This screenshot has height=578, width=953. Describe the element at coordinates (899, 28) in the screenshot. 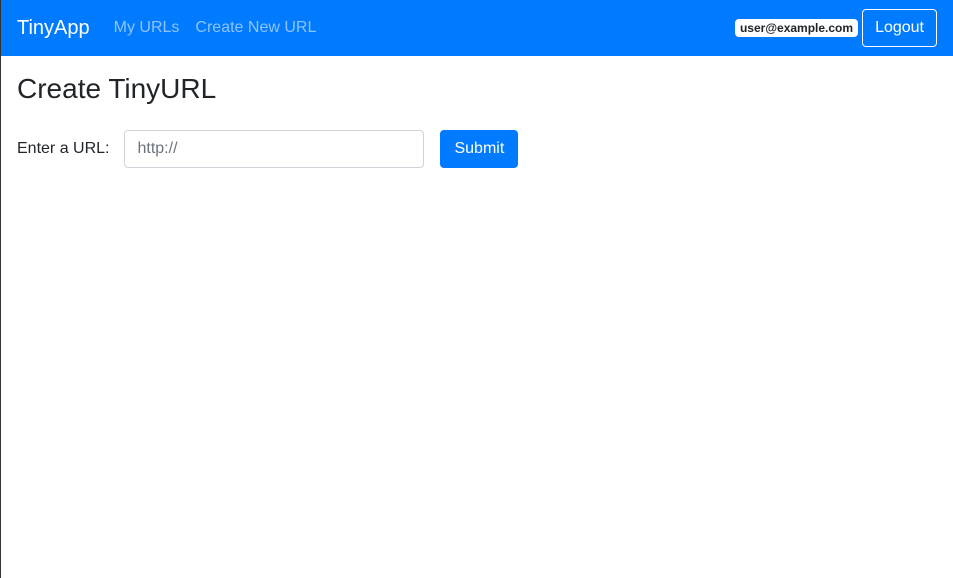

I see `logout-button: Logout` at that location.